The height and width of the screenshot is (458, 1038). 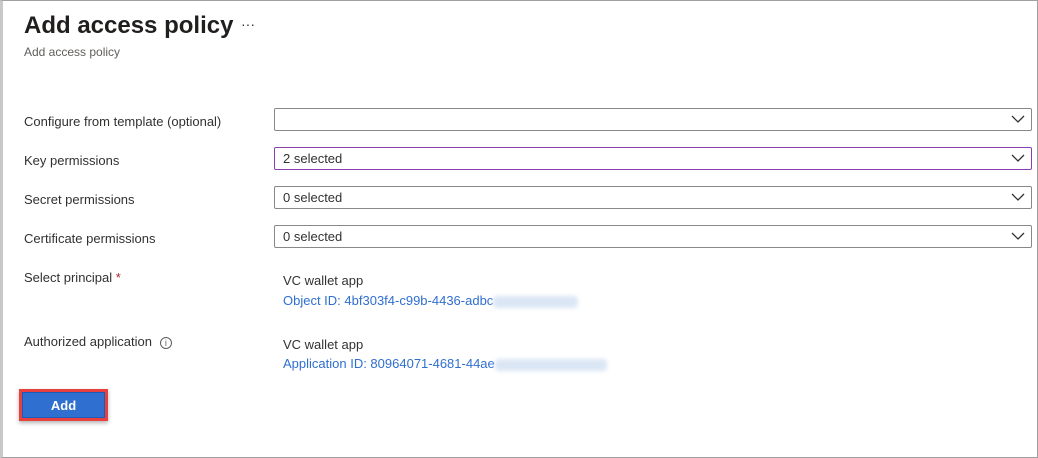 I want to click on template-dropdown, so click(x=653, y=119).